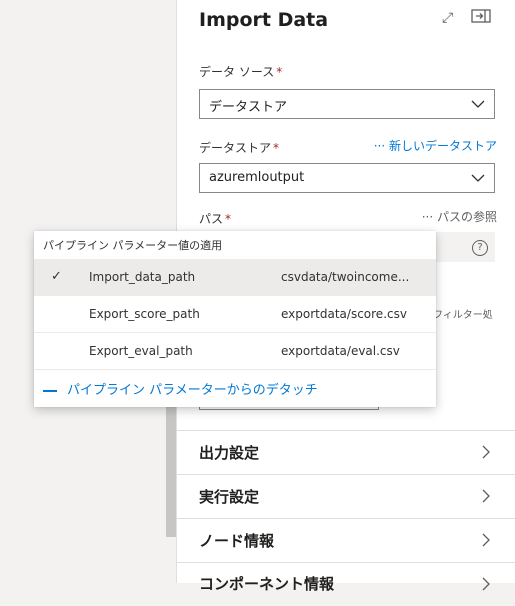 The image size is (515, 606). Describe the element at coordinates (344, 314) in the screenshot. I see `parameter-value: exportdata/score.csv` at that location.